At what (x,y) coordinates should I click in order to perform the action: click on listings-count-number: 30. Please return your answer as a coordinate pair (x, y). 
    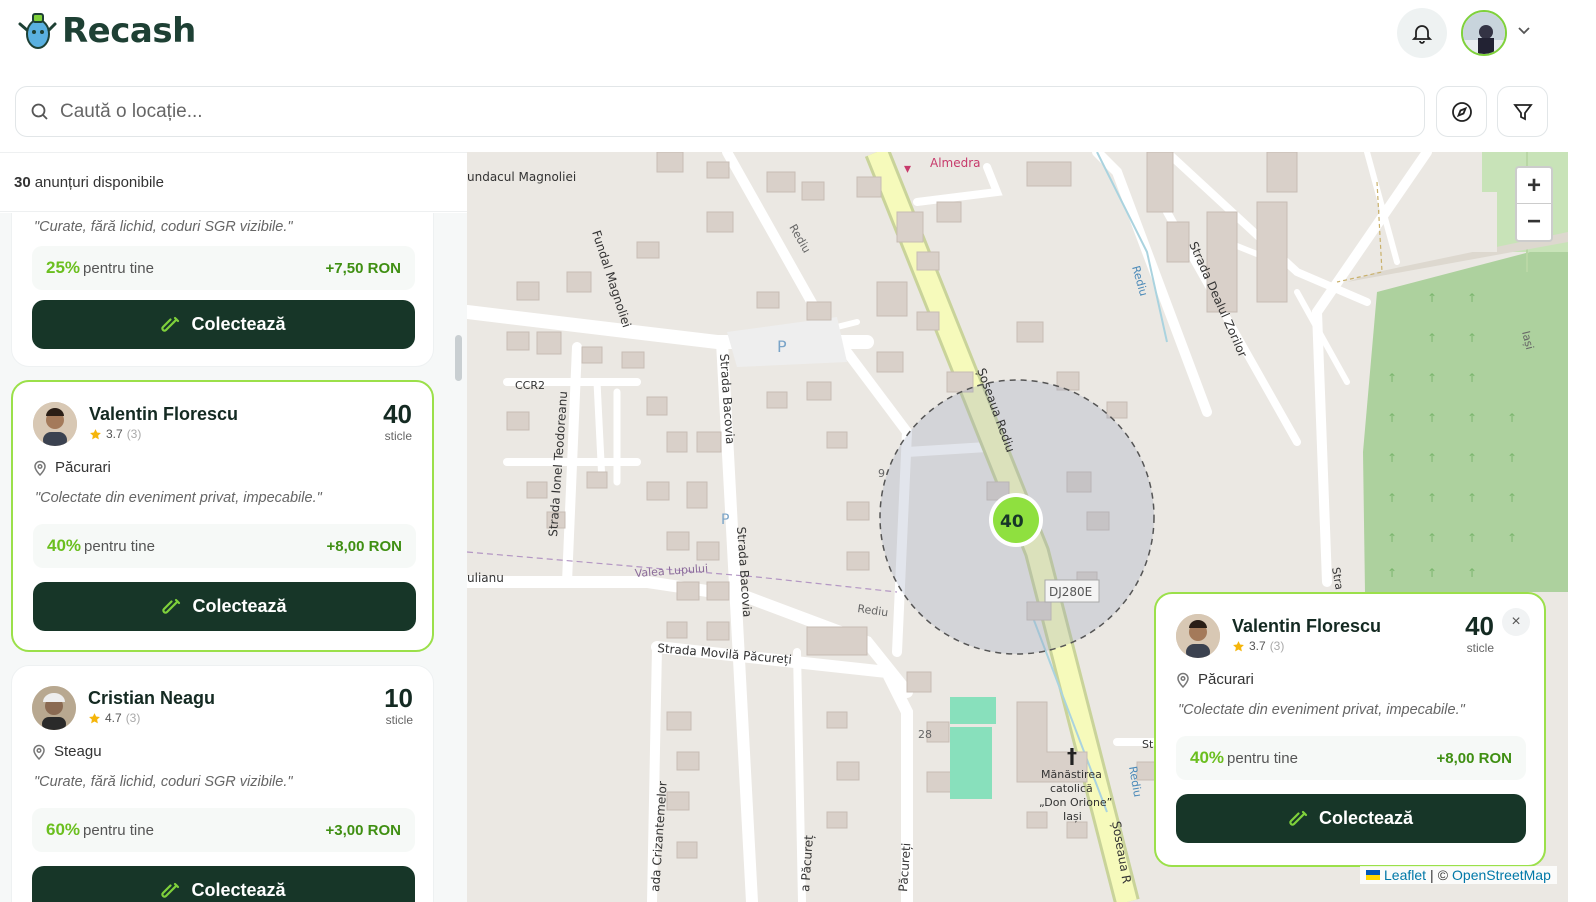
    Looking at the image, I should click on (22, 182).